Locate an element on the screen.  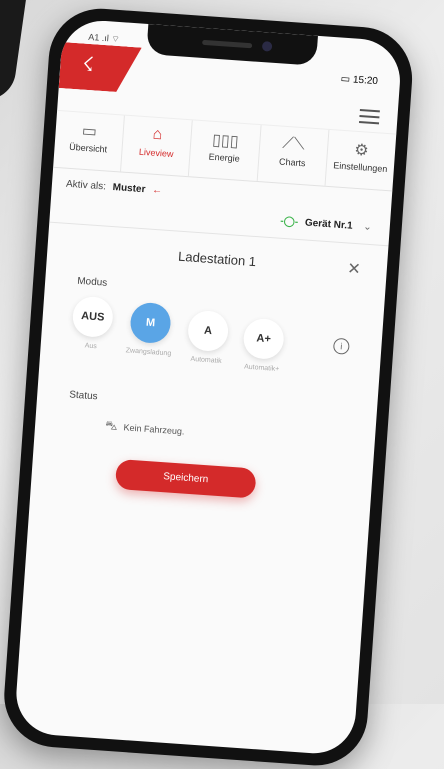
brand-logo: ☇ is located at coordinates (100, 67).